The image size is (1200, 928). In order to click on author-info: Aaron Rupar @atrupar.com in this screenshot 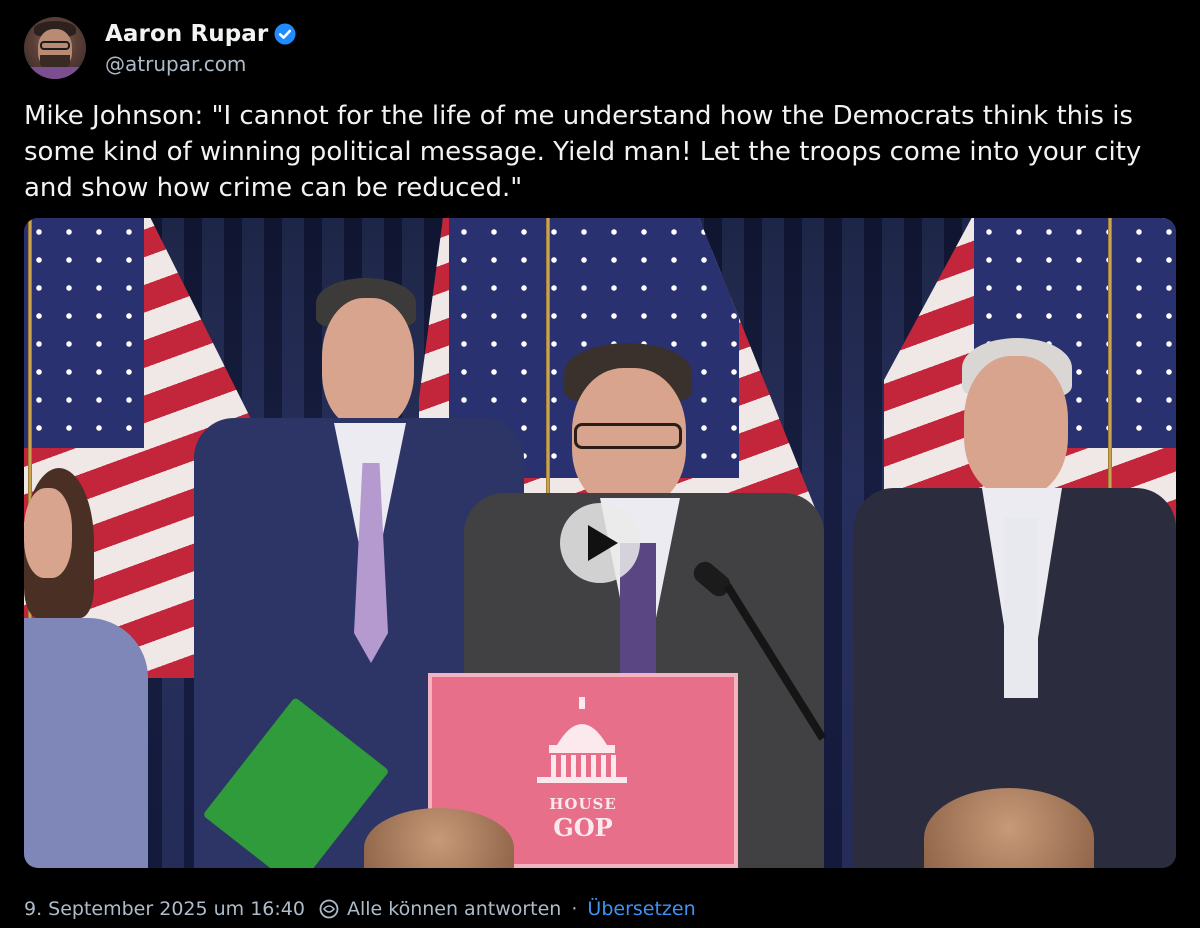, I will do `click(200, 48)`.